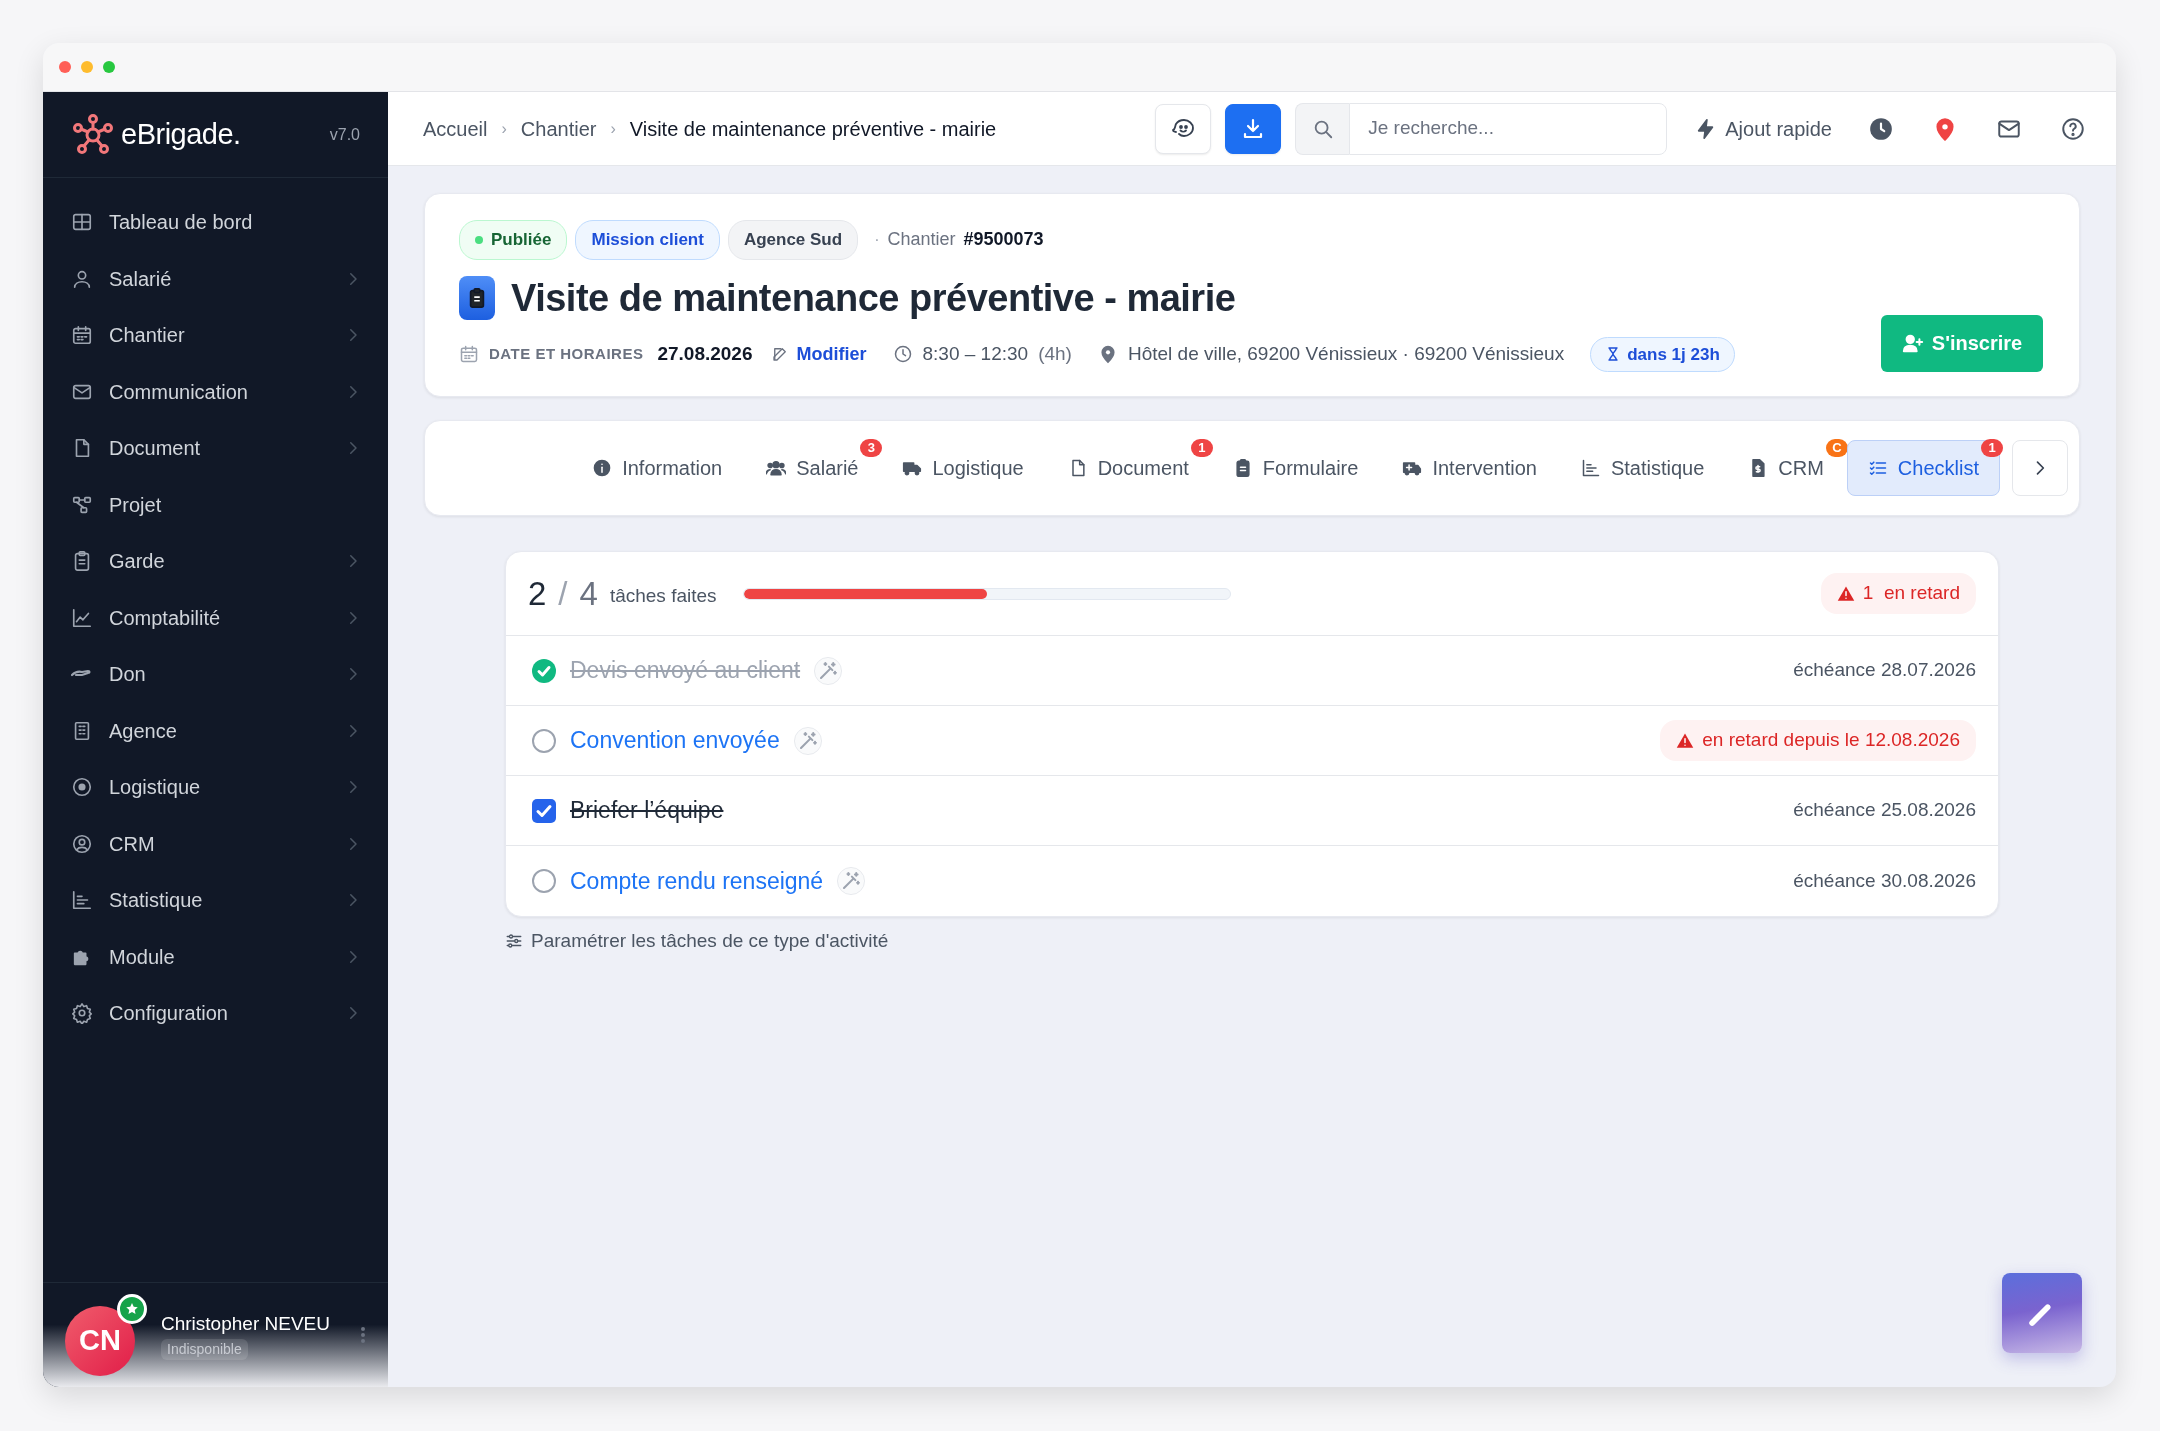 Image resolution: width=2160 pixels, height=1431 pixels. I want to click on sidebar-item: Module, so click(215, 956).